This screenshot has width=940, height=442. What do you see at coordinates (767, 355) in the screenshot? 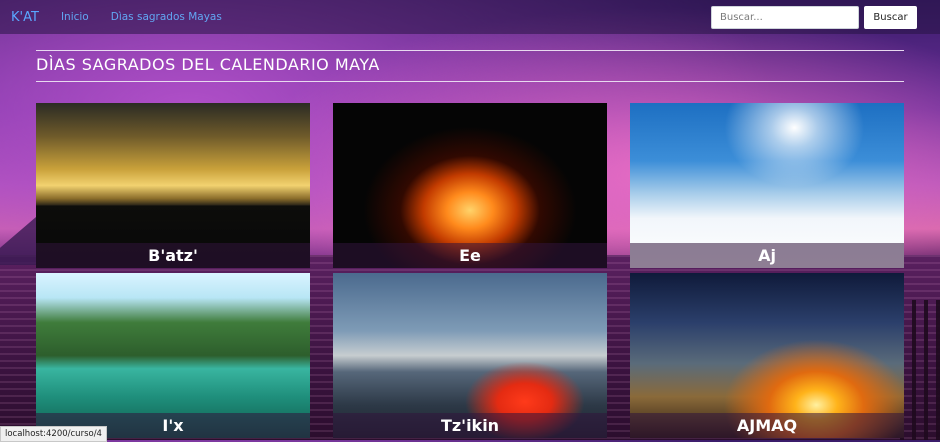
I see `card-ajmaq: AJMAQ` at bounding box center [767, 355].